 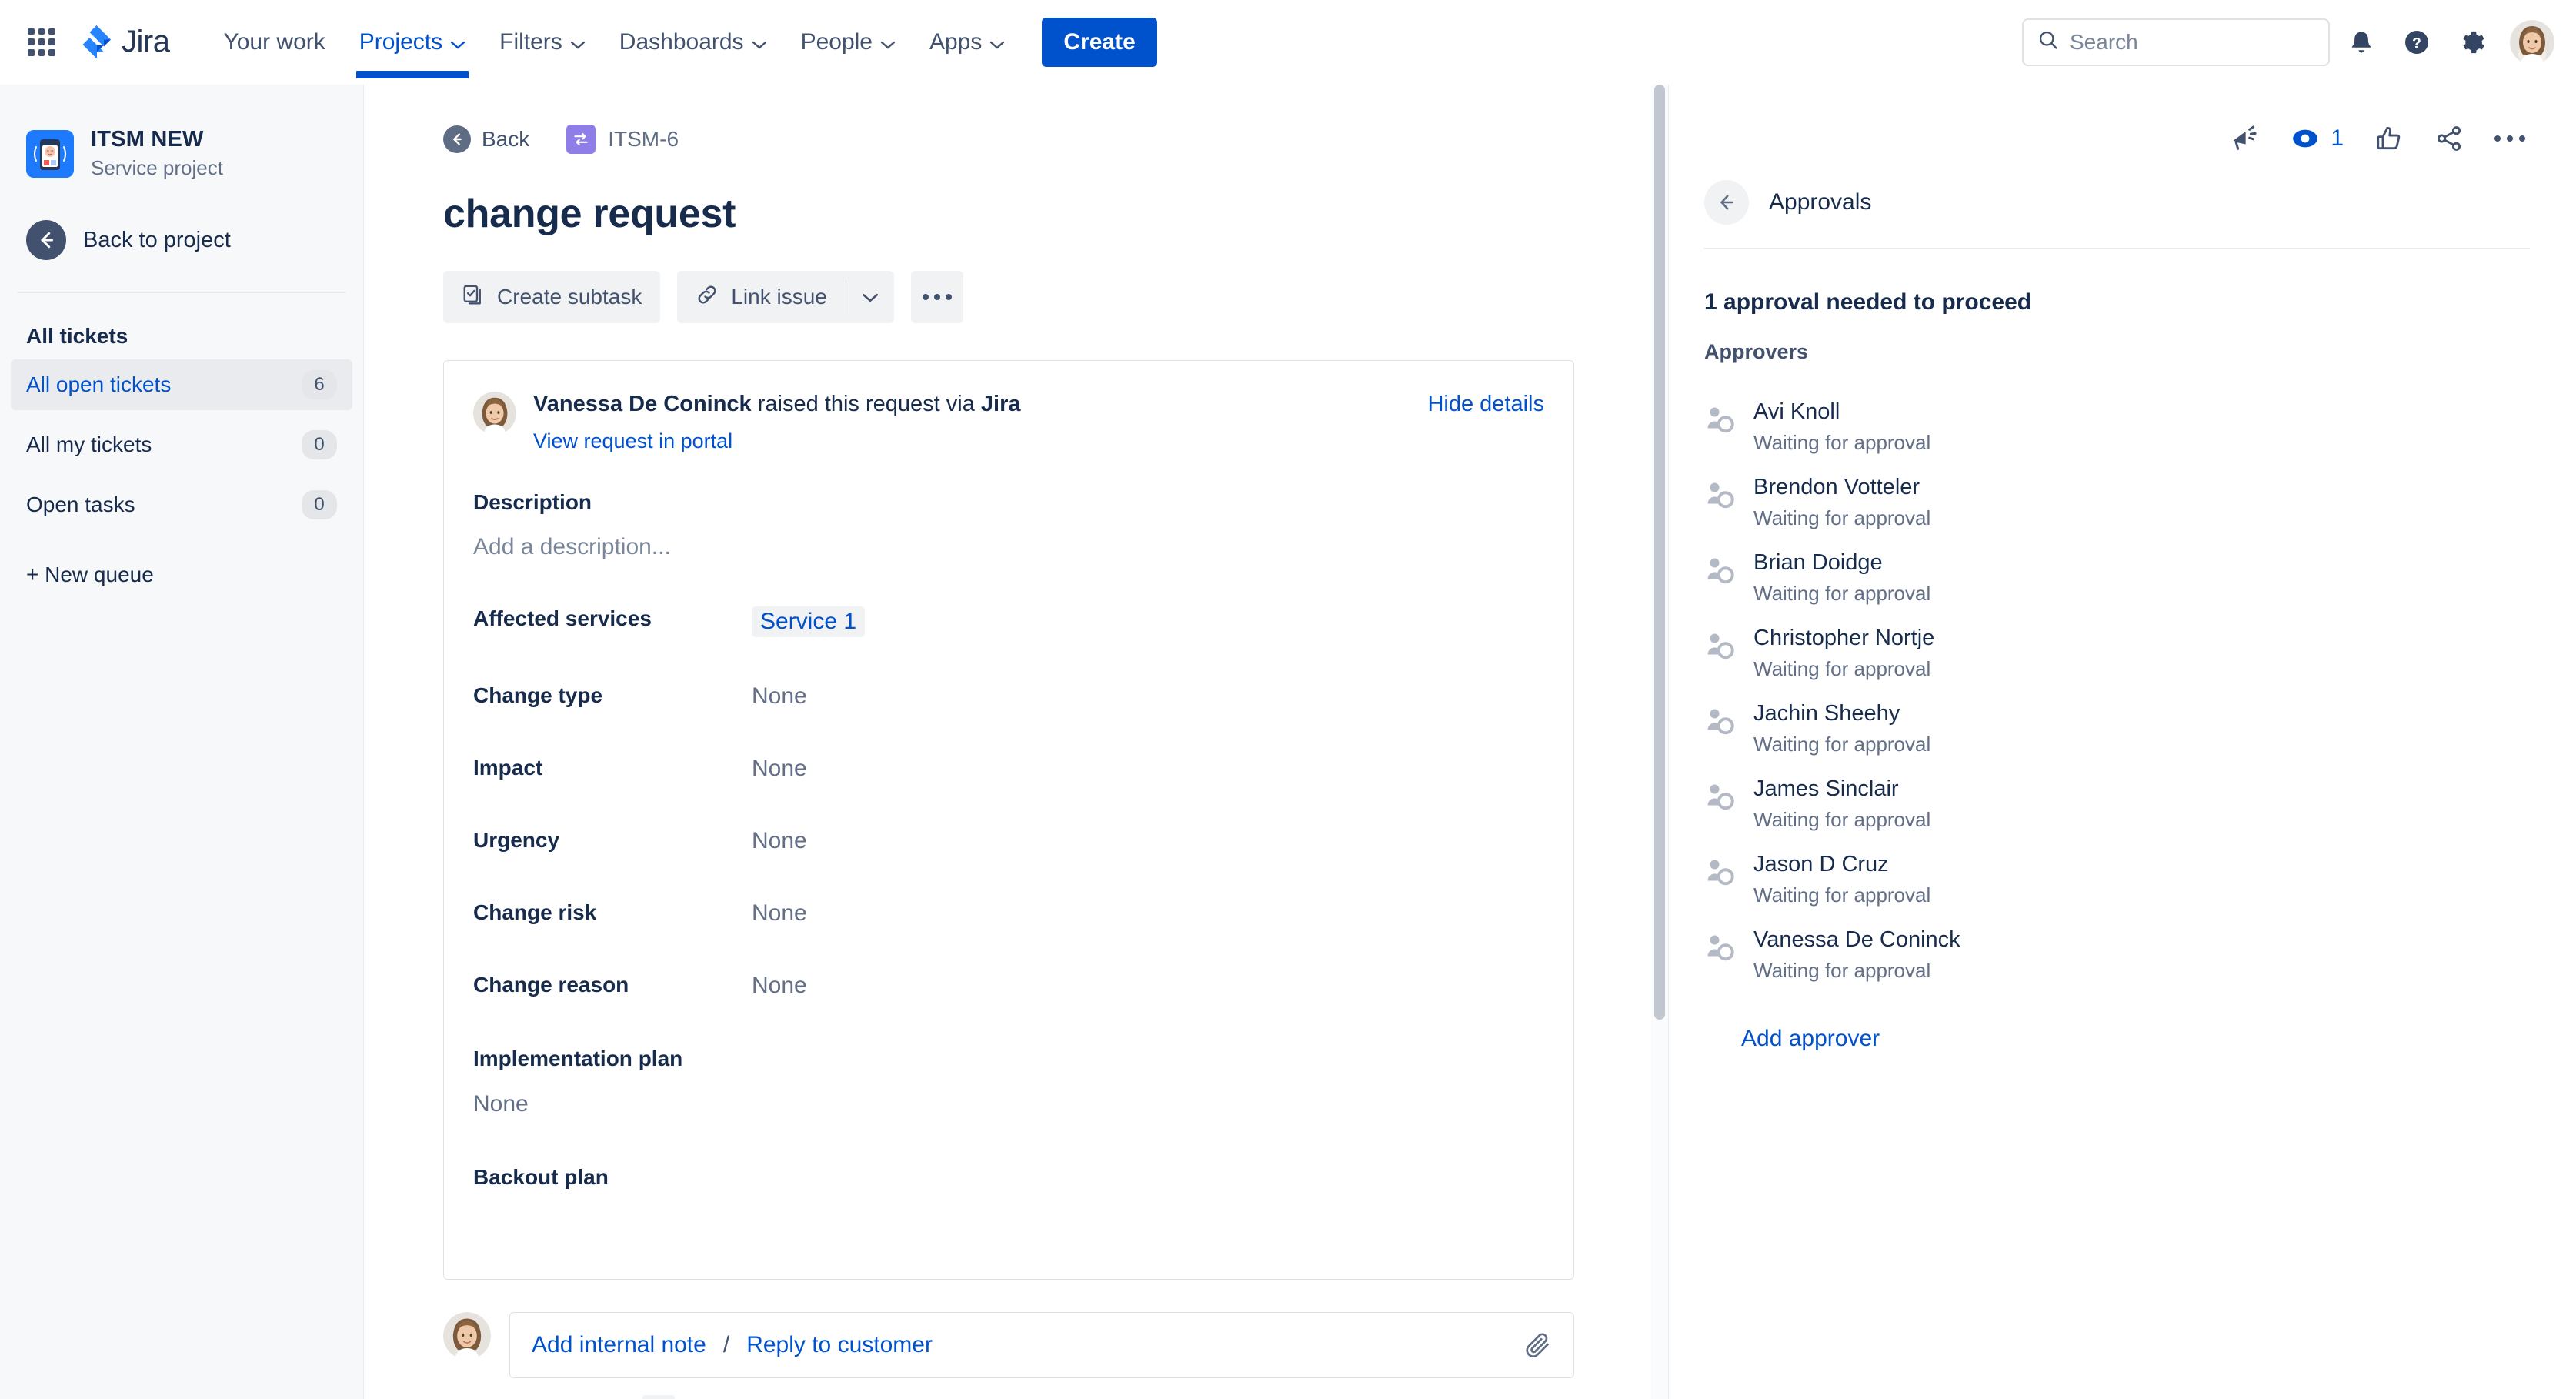 I want to click on nav-item-filters: Filters, so click(x=542, y=42).